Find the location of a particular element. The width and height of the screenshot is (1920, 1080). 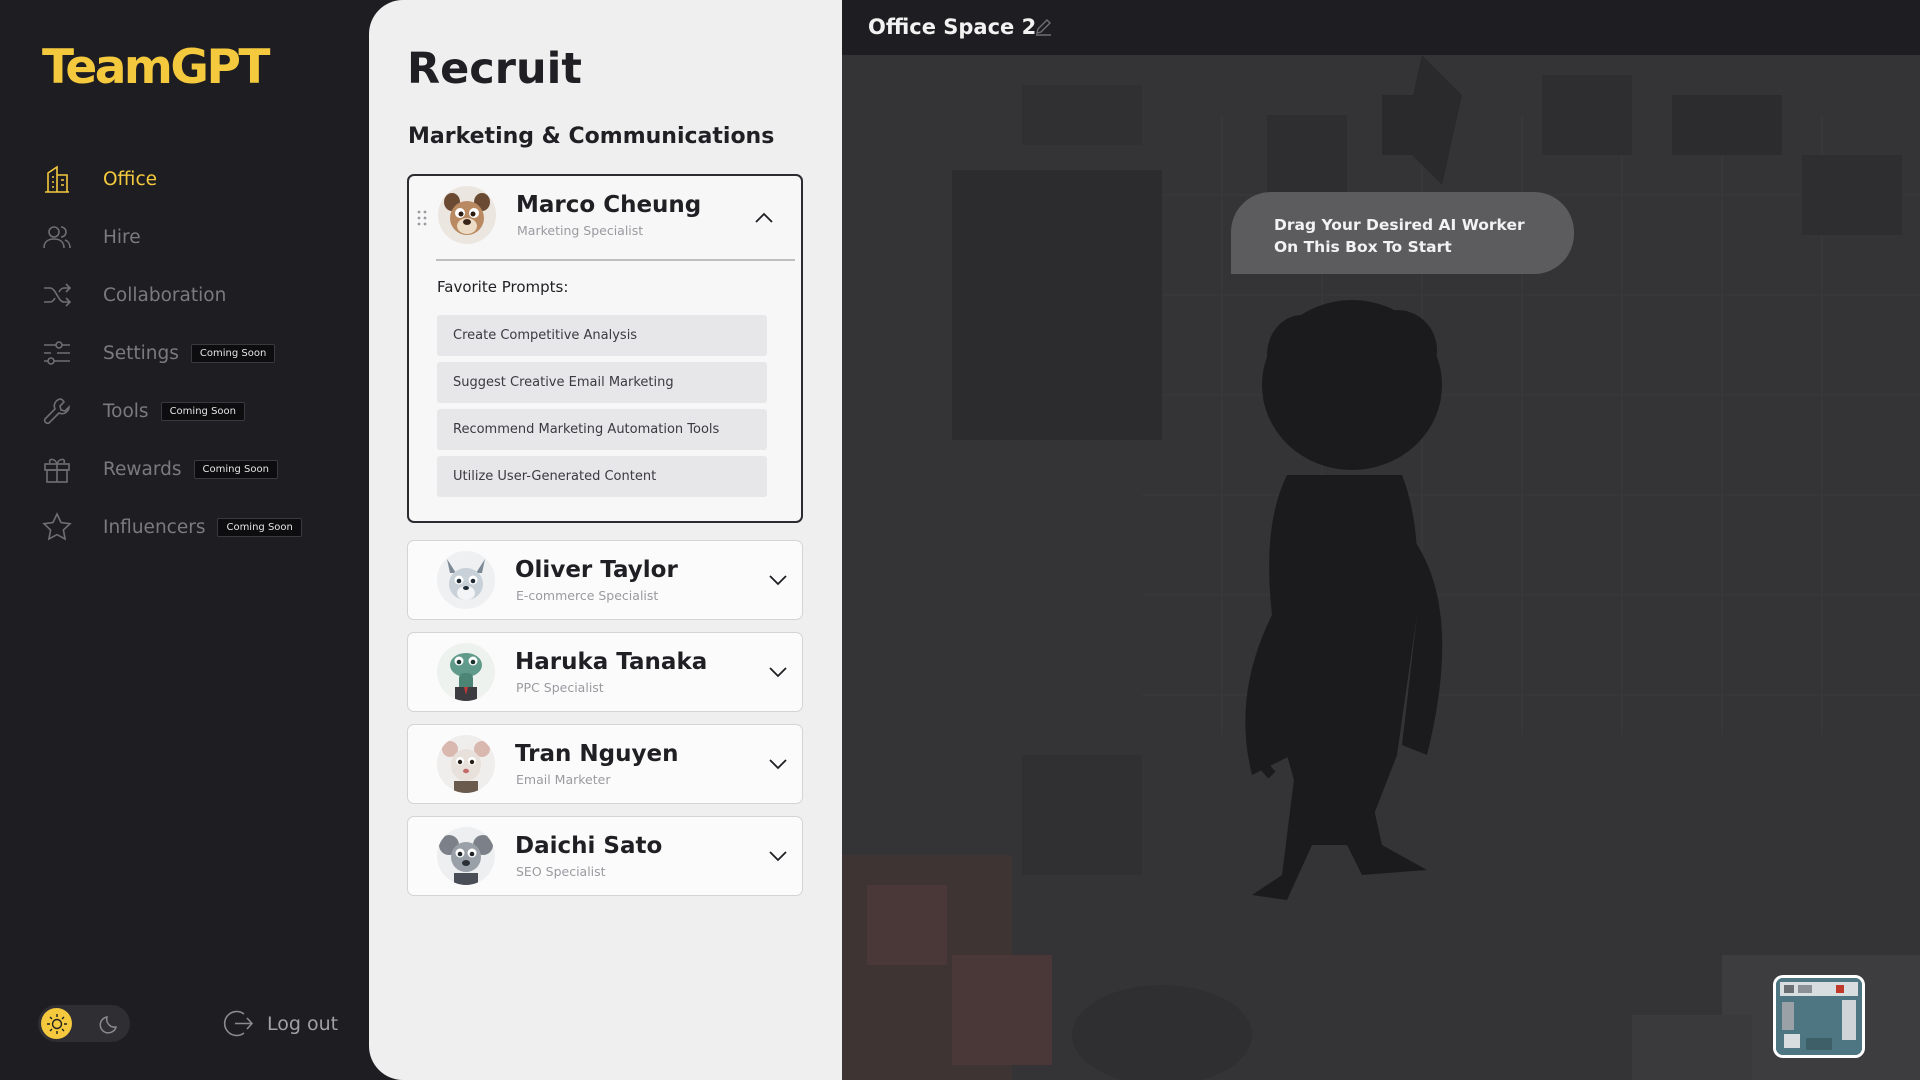

office-title: Office Space 2 is located at coordinates (952, 27).